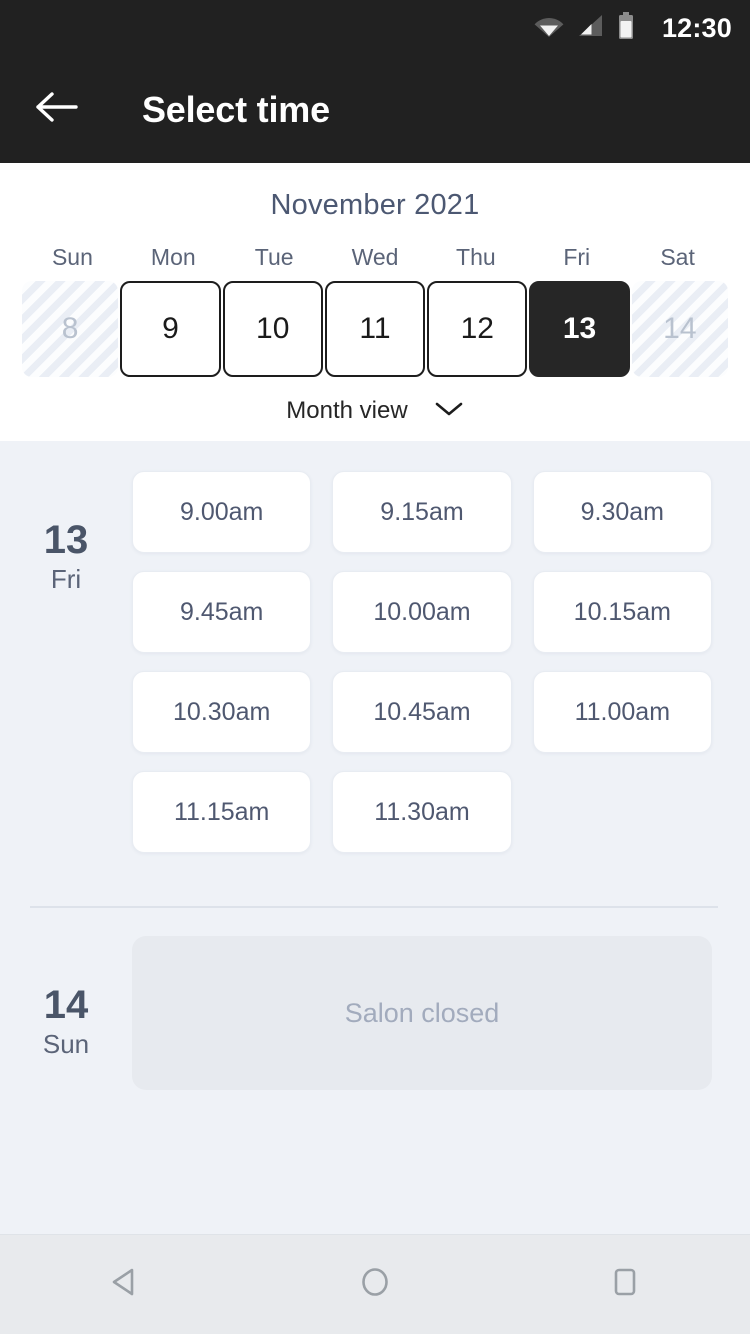 The image size is (750, 1334). What do you see at coordinates (72, 257) in the screenshot?
I see `weekday-label-sun: Sun` at bounding box center [72, 257].